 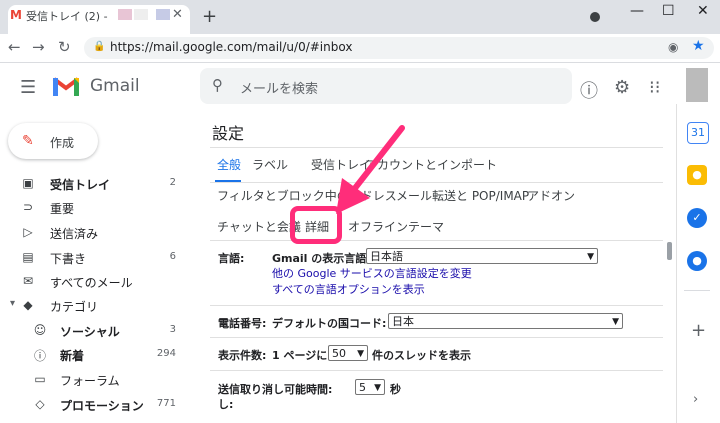 I want to click on language-label: 言語:, so click(x=231, y=258).